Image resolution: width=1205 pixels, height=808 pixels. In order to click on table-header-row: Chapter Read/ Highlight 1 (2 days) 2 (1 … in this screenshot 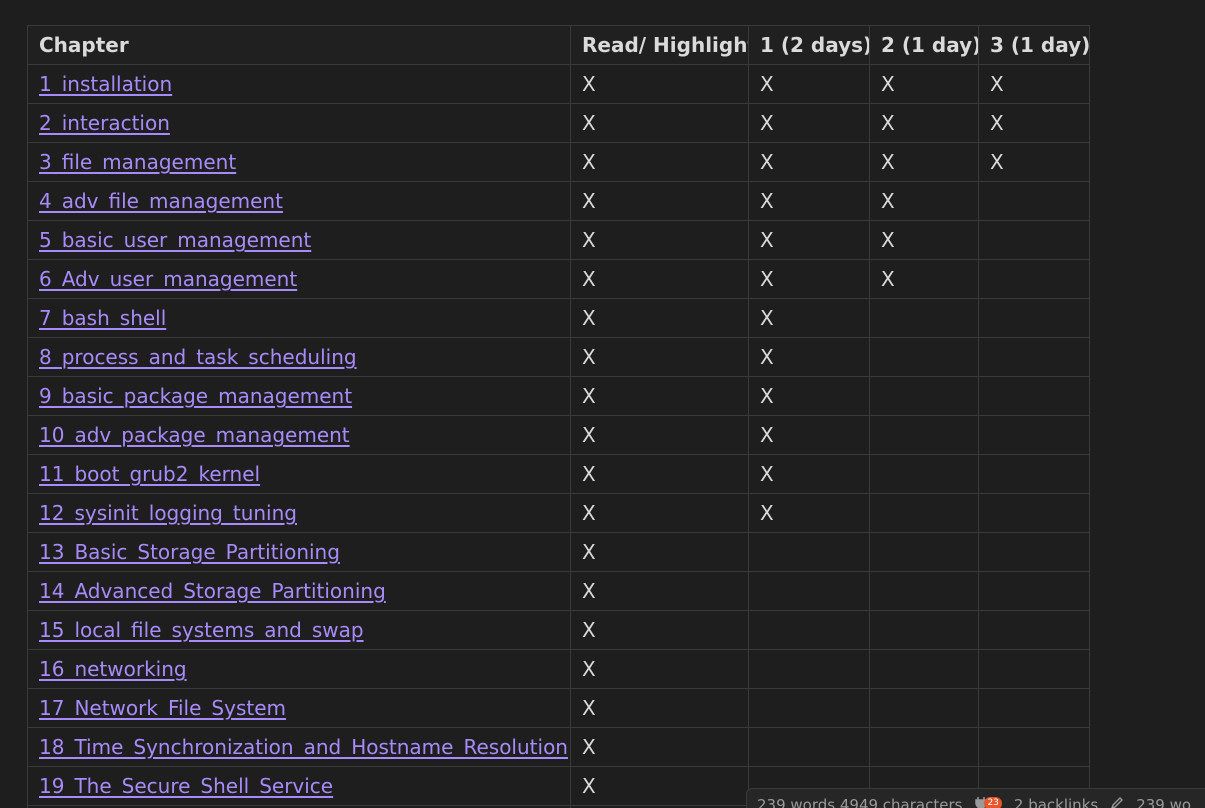, I will do `click(558, 45)`.